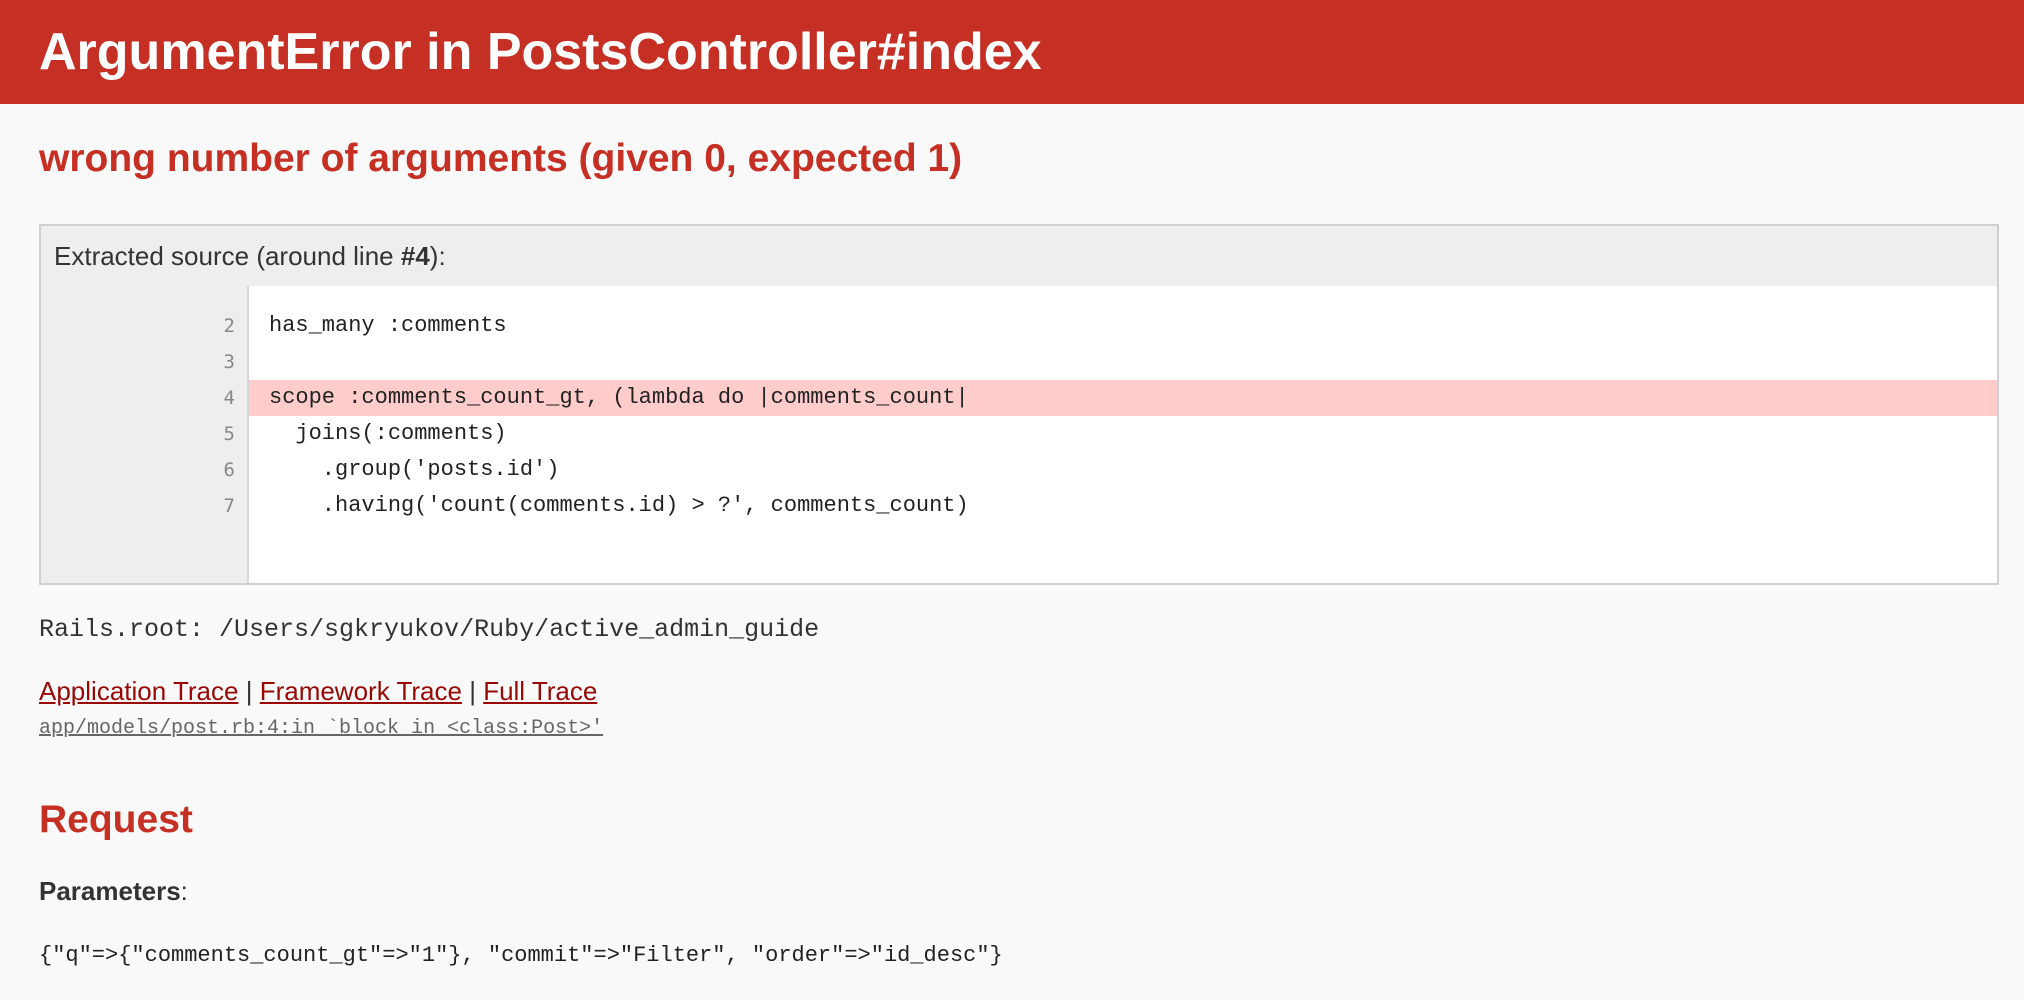  What do you see at coordinates (116, 819) in the screenshot?
I see `request-heading: Request` at bounding box center [116, 819].